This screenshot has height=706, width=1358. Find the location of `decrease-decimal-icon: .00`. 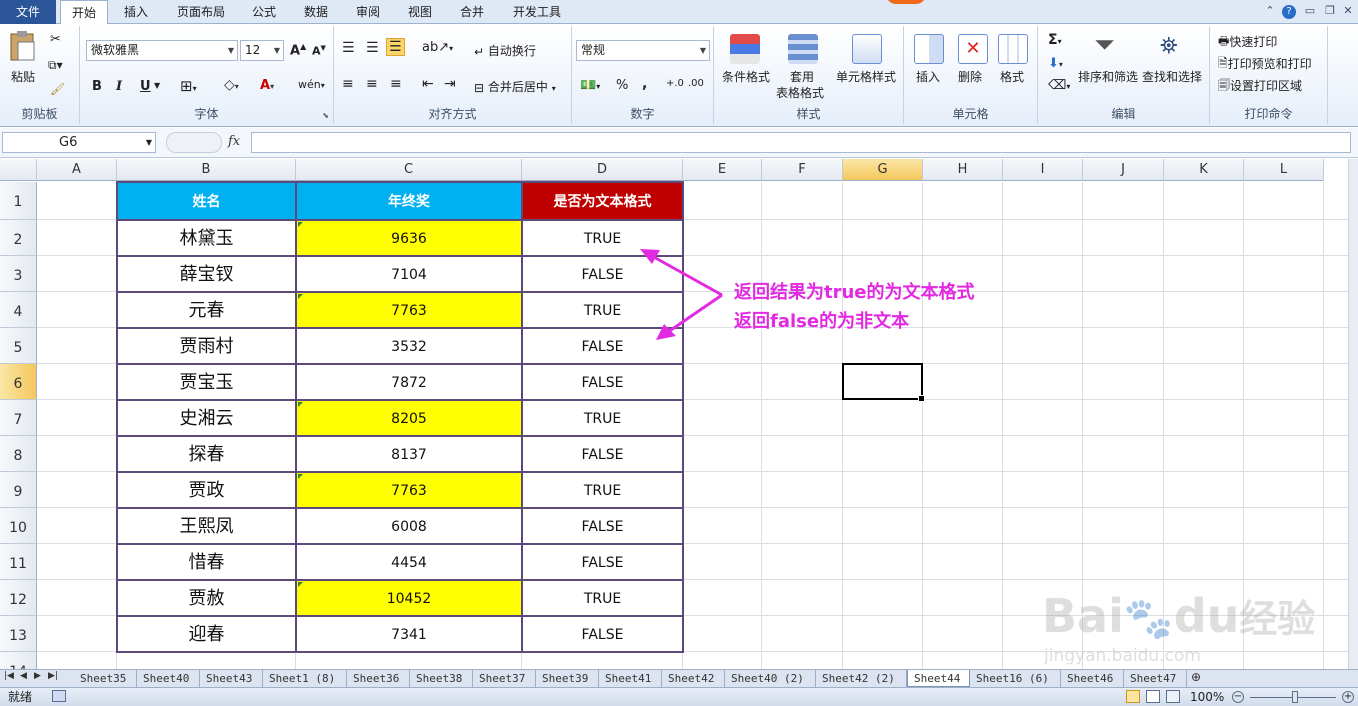

decrease-decimal-icon: .00 is located at coordinates (696, 83).